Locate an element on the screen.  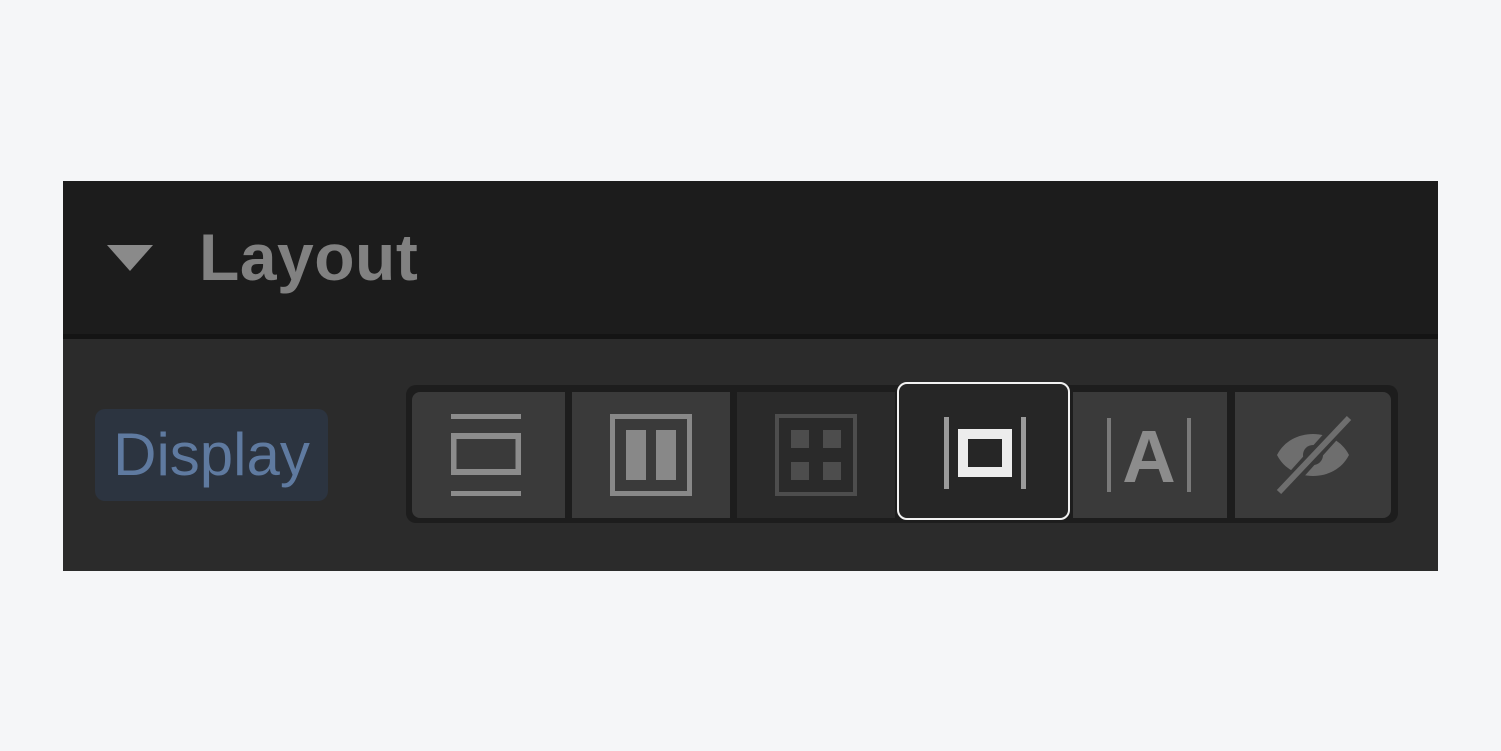
display-label: Display is located at coordinates (211, 455).